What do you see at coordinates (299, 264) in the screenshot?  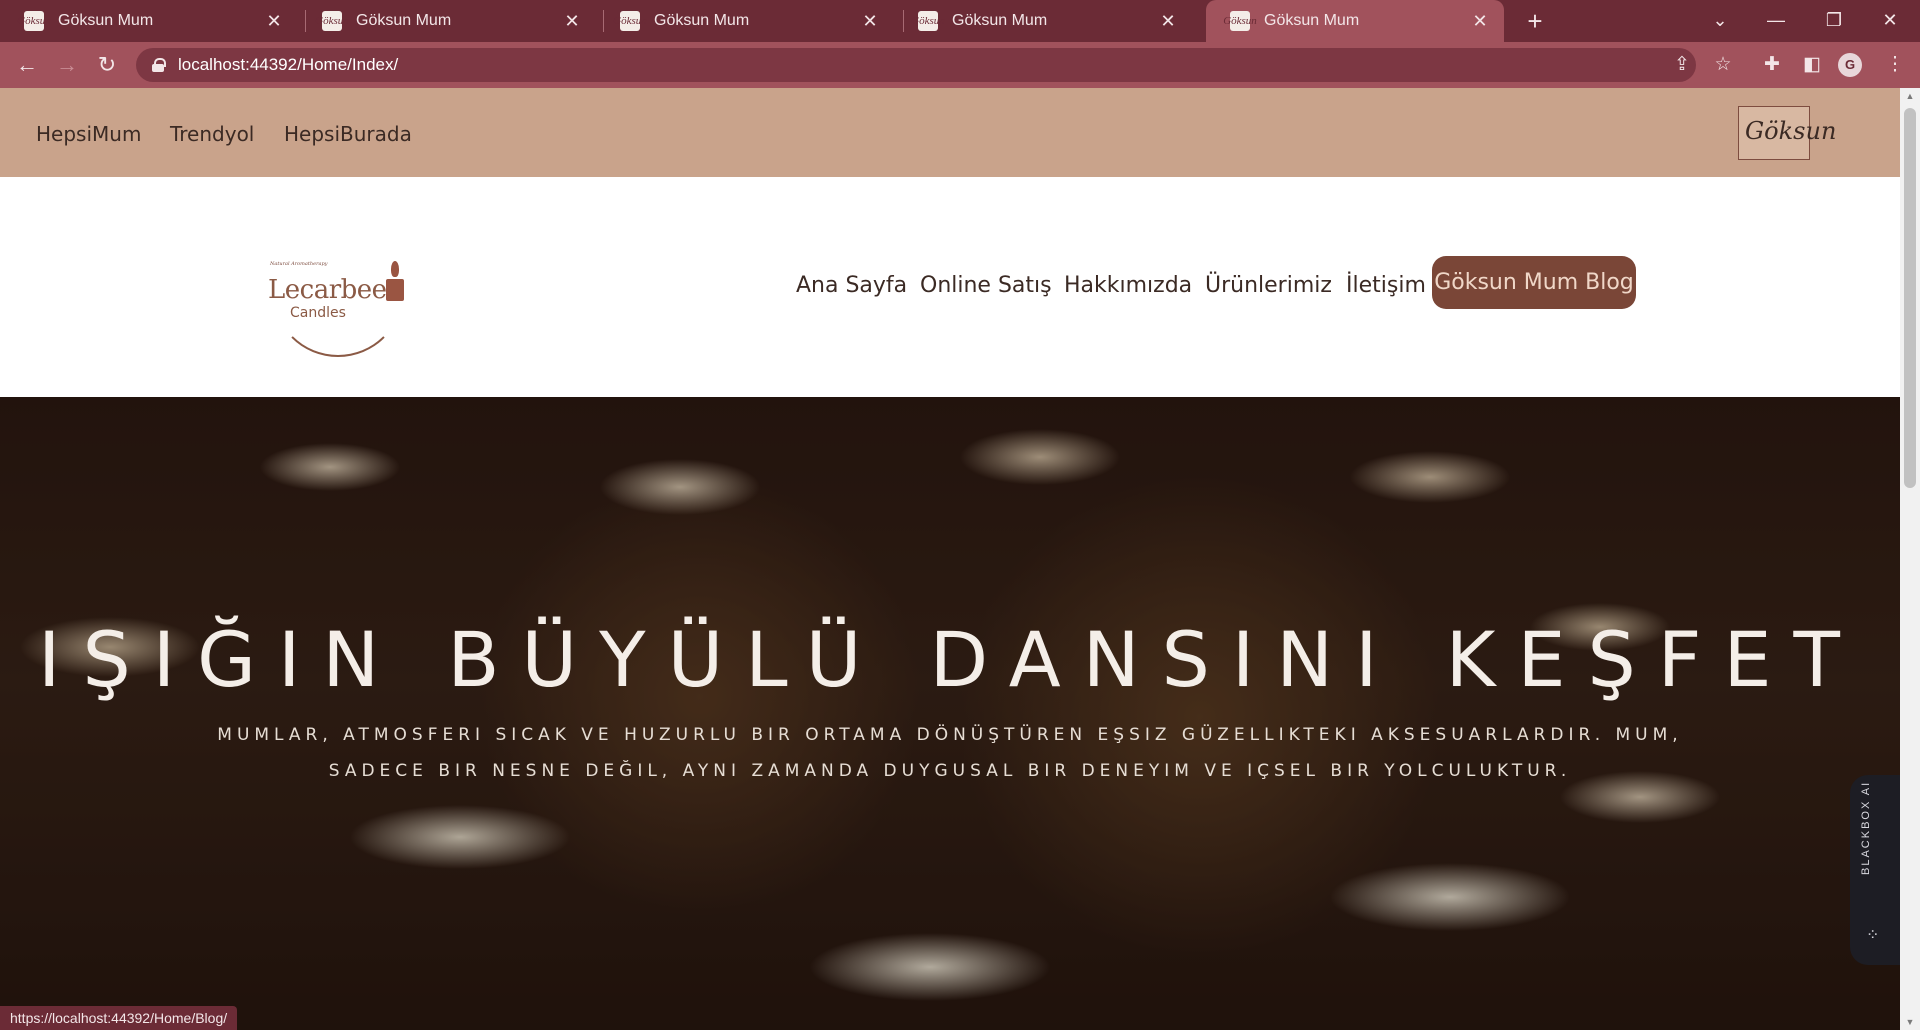 I see `logo-tagline: Natural Aromatherapy` at bounding box center [299, 264].